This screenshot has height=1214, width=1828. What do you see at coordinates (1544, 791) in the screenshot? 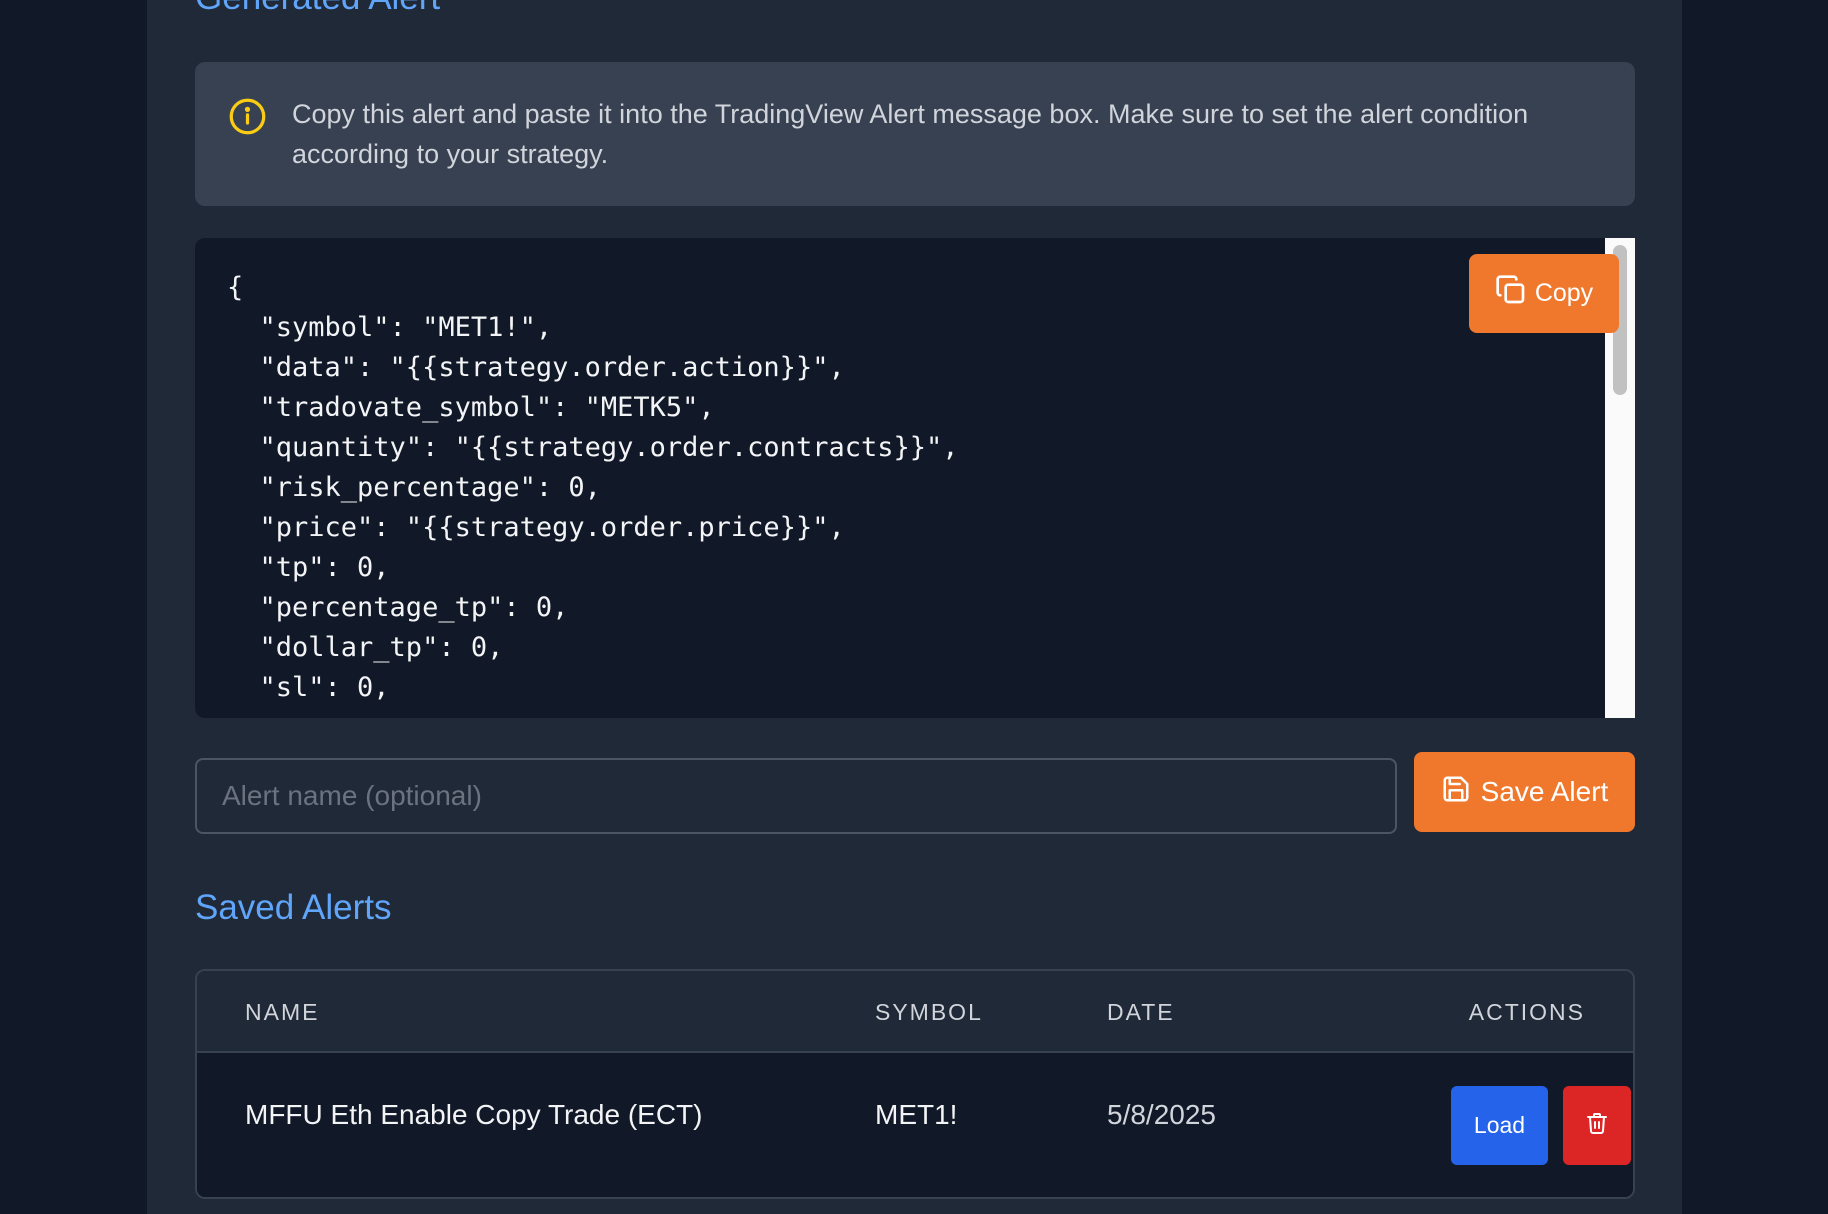
I see `save-alert-label: Save Alert` at bounding box center [1544, 791].